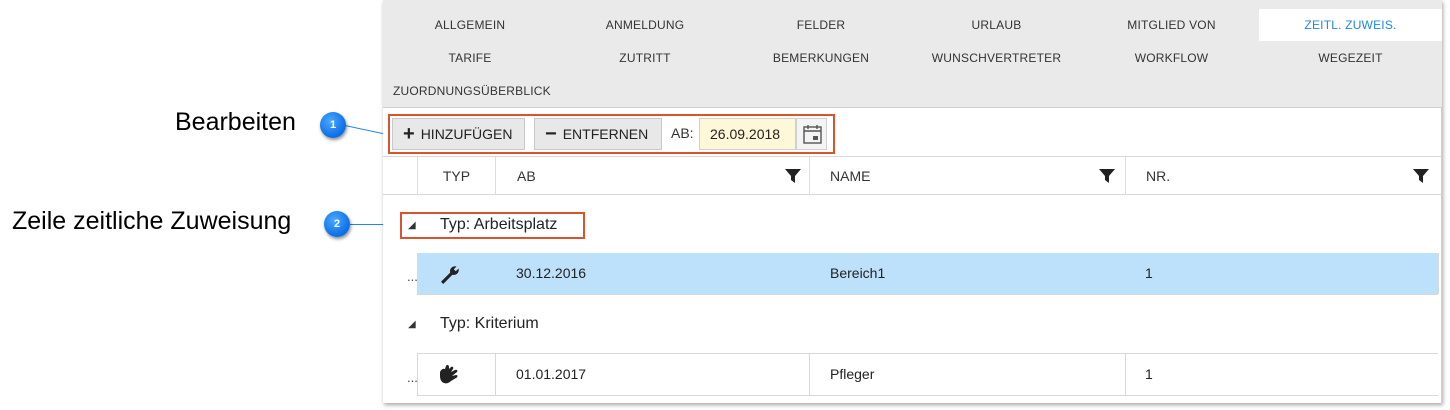 The width and height of the screenshot is (1450, 410). I want to click on cell-ab: 30.12.2016, so click(551, 273).